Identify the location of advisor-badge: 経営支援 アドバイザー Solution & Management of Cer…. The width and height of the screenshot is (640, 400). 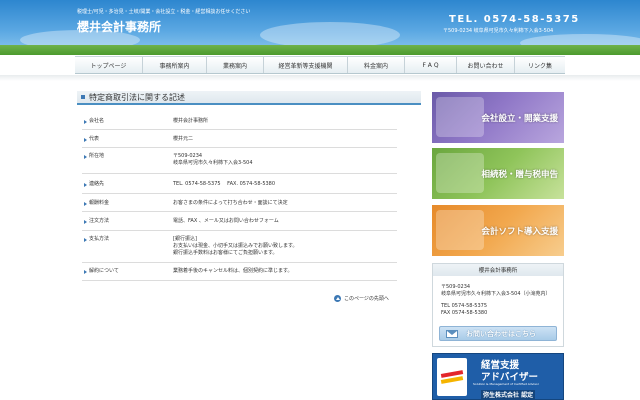
(498, 376).